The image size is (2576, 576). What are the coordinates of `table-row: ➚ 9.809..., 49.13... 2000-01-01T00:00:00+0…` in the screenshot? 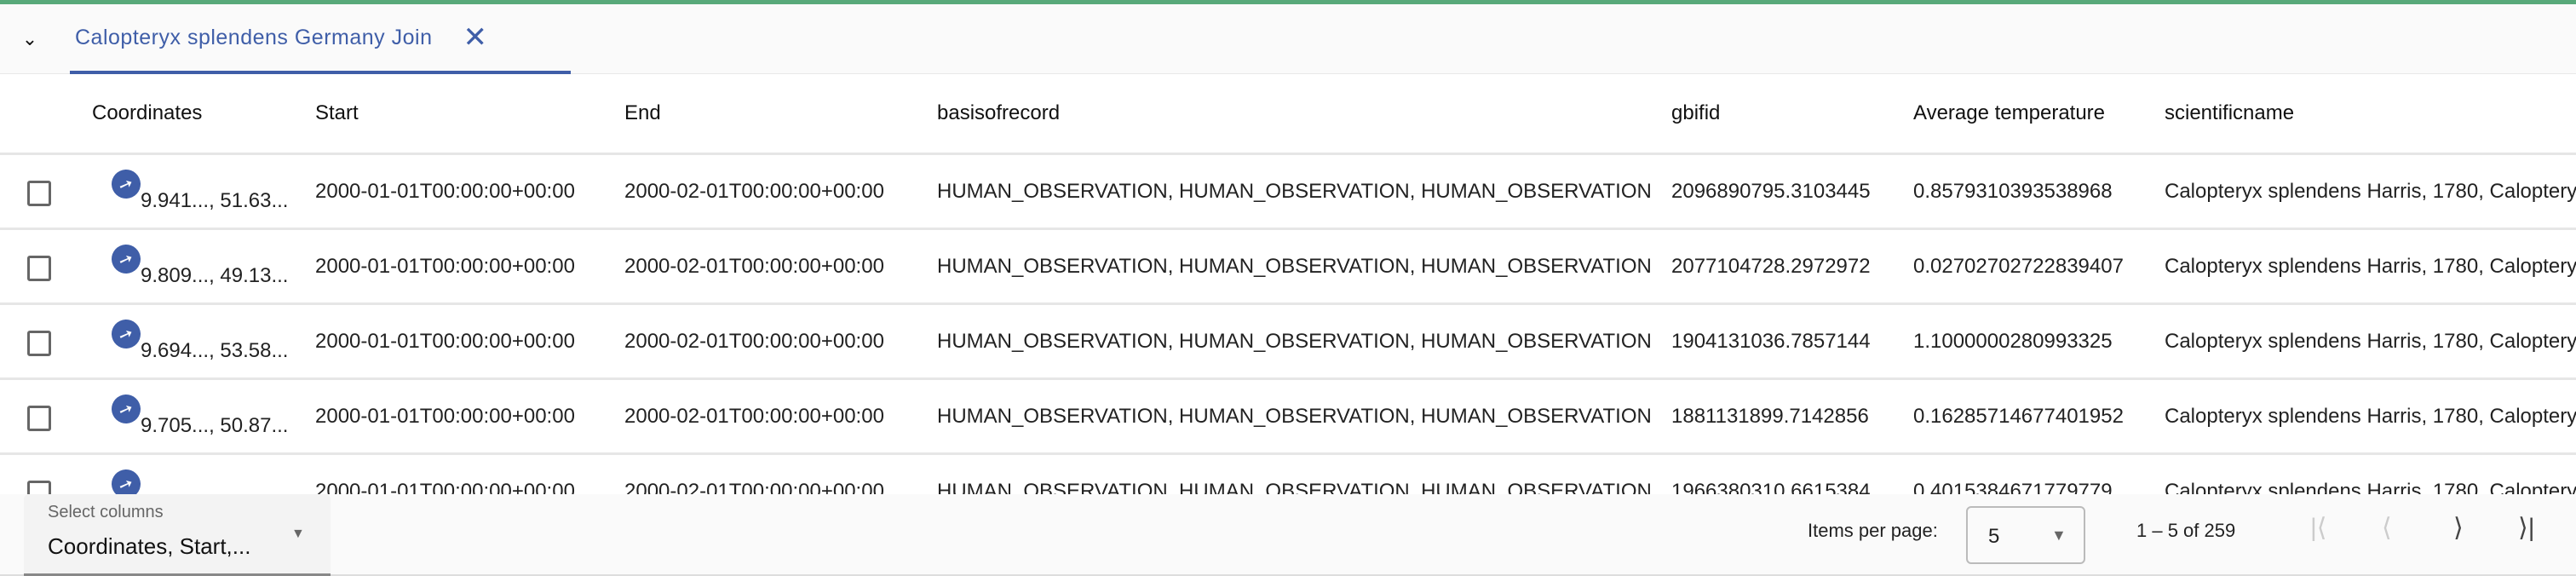 It's located at (1288, 267).